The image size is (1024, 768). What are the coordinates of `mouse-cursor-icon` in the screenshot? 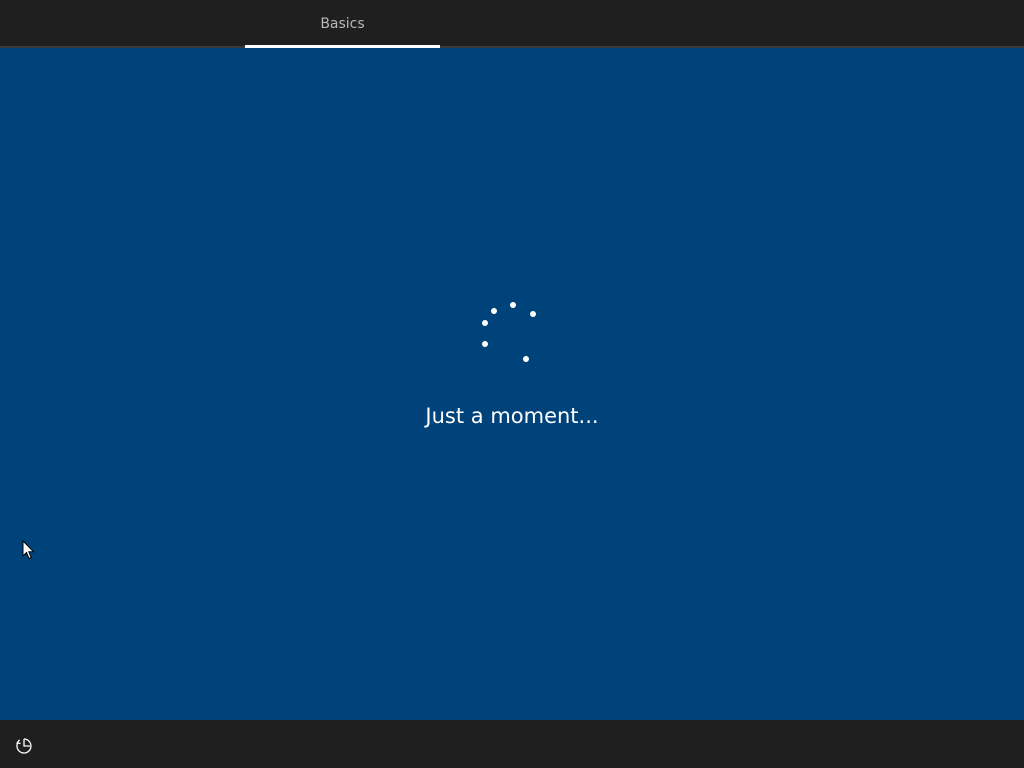 It's located at (29, 551).